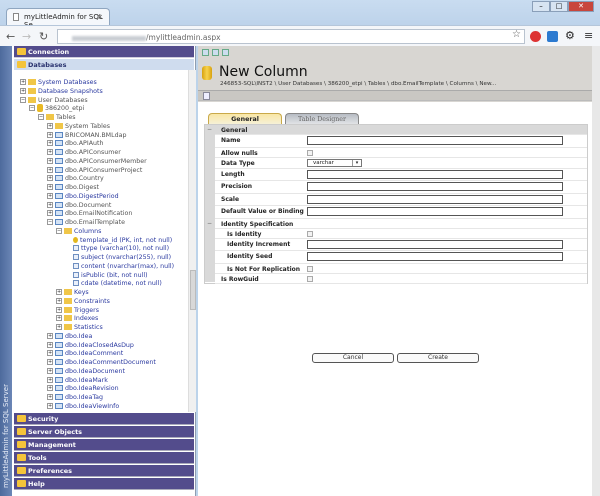 This screenshot has height=496, width=600. I want to click on precision-input, so click(435, 186).